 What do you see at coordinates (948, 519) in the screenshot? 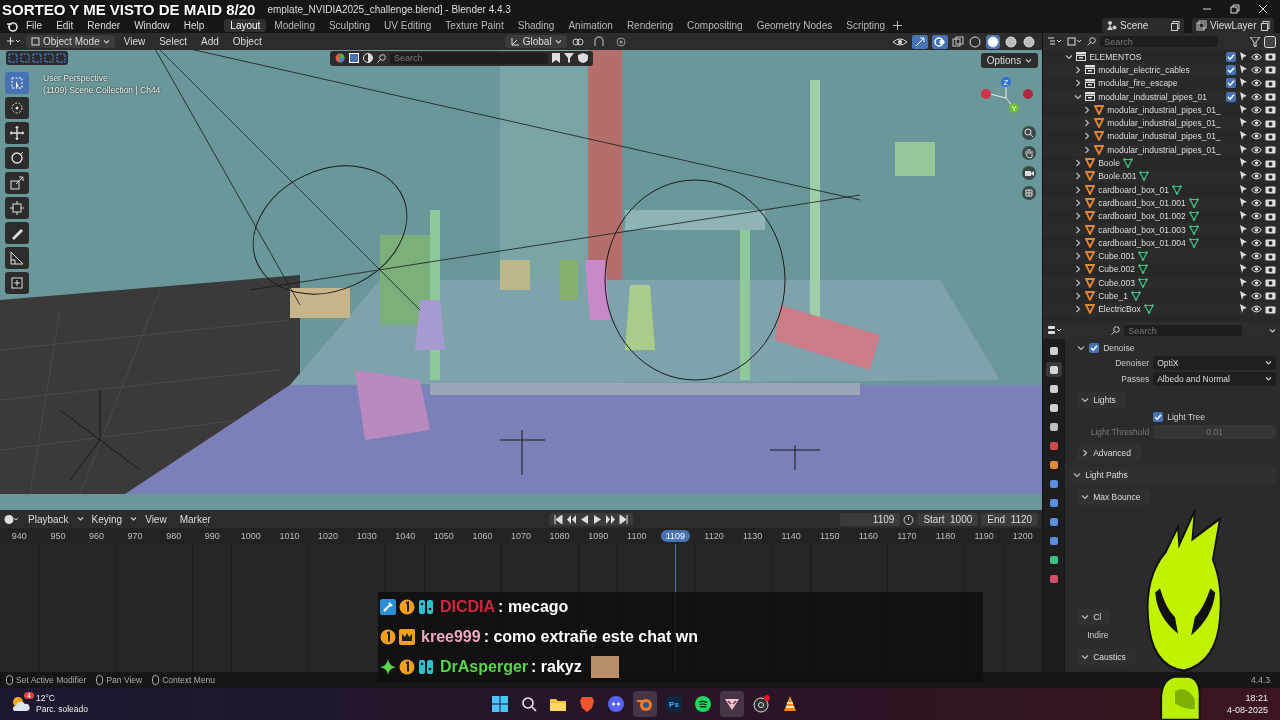
I see `start-frame-field: Start 1000` at bounding box center [948, 519].